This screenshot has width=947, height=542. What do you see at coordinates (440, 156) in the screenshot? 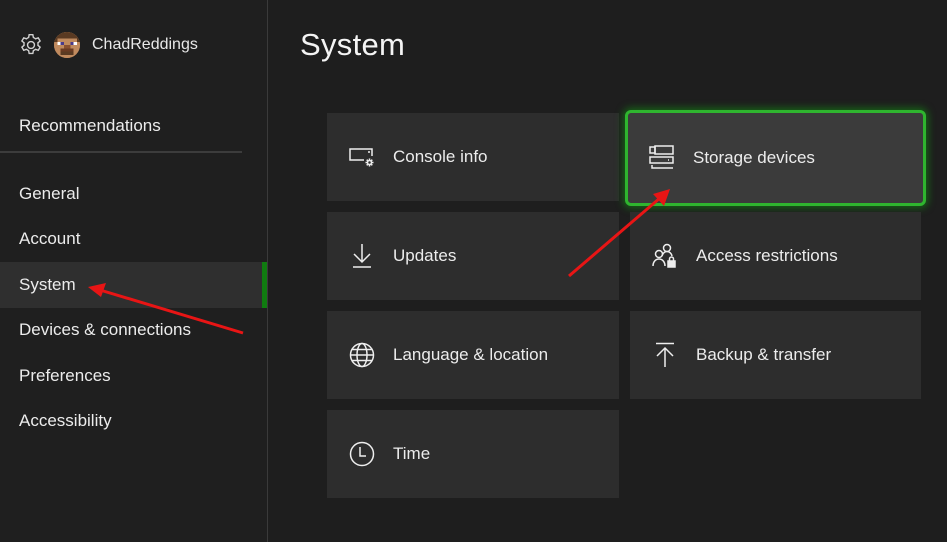
I see `tile-label: Console info` at bounding box center [440, 156].